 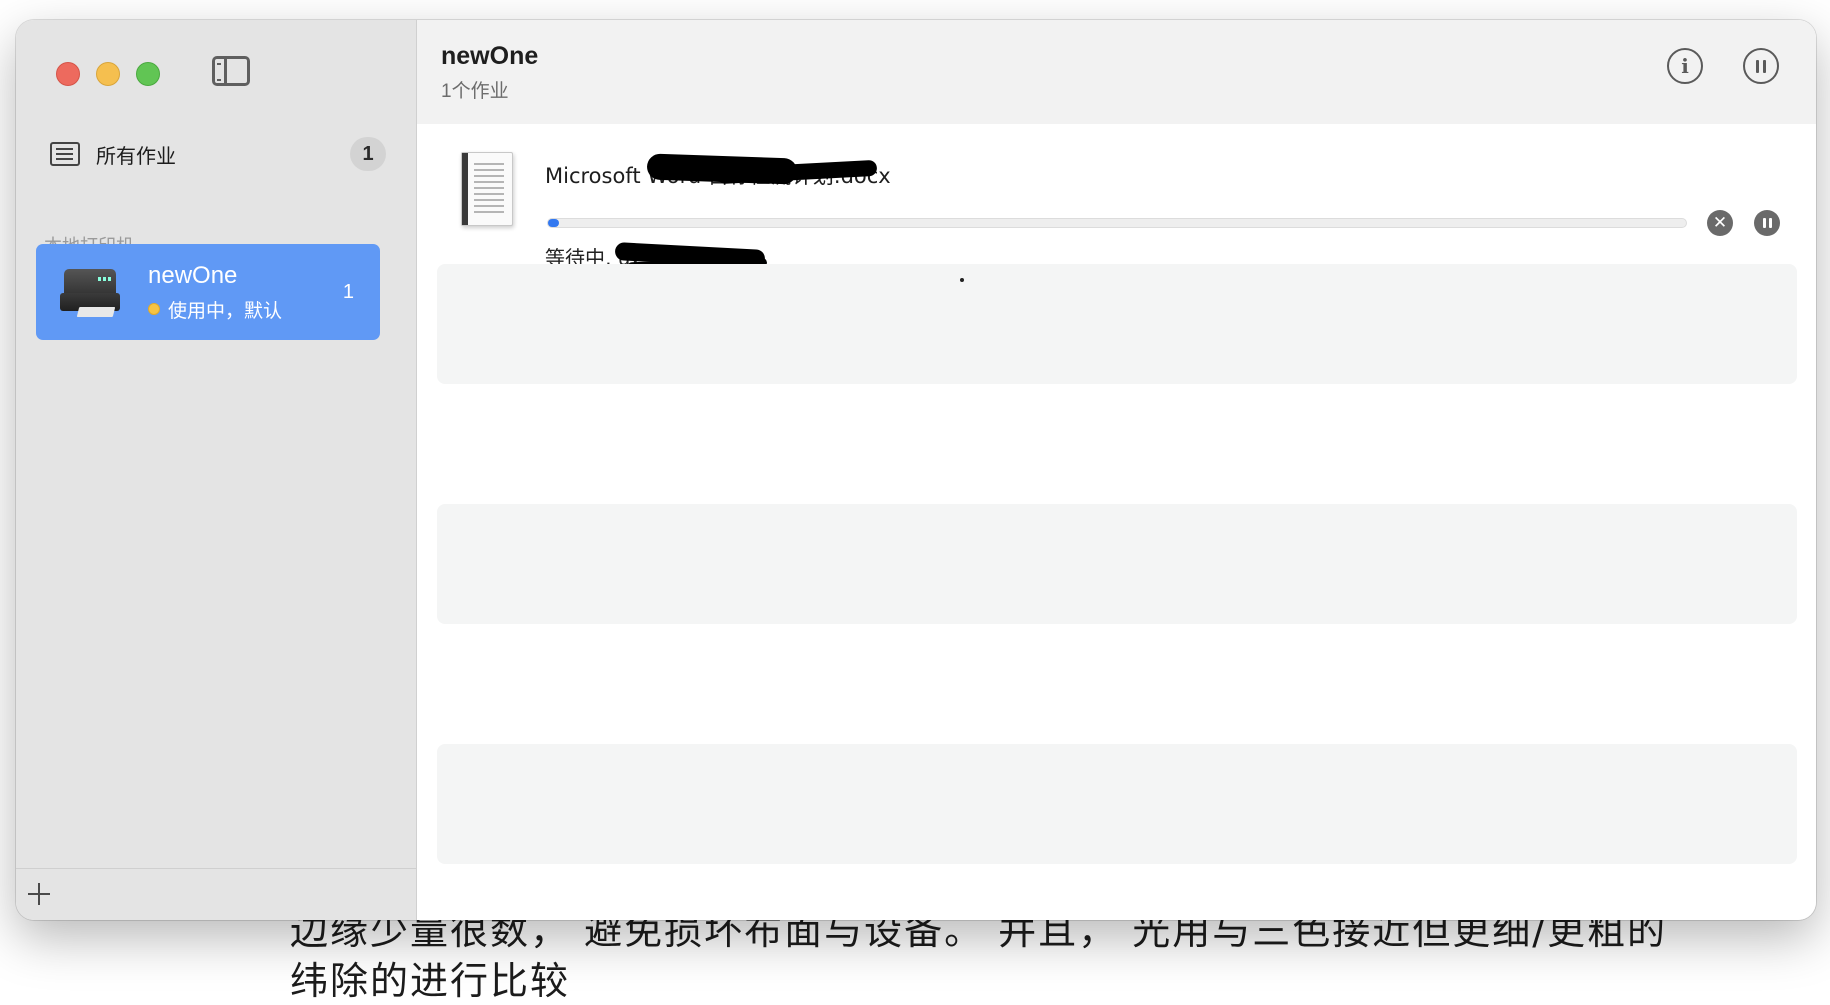 I want to click on printer-icon, so click(x=90, y=292).